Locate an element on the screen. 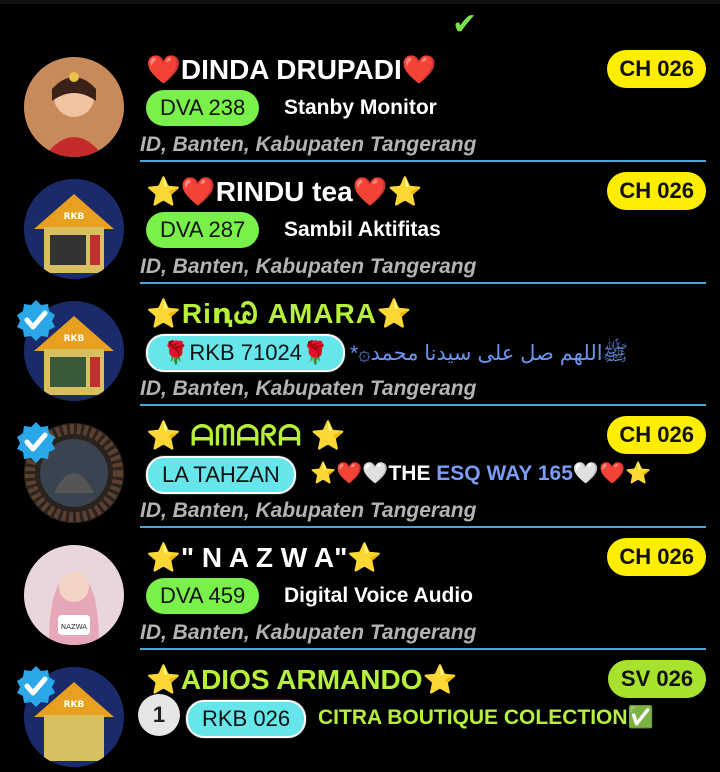 The width and height of the screenshot is (720, 772). status-suffix: 🤍❤️⭐ is located at coordinates (612, 473).